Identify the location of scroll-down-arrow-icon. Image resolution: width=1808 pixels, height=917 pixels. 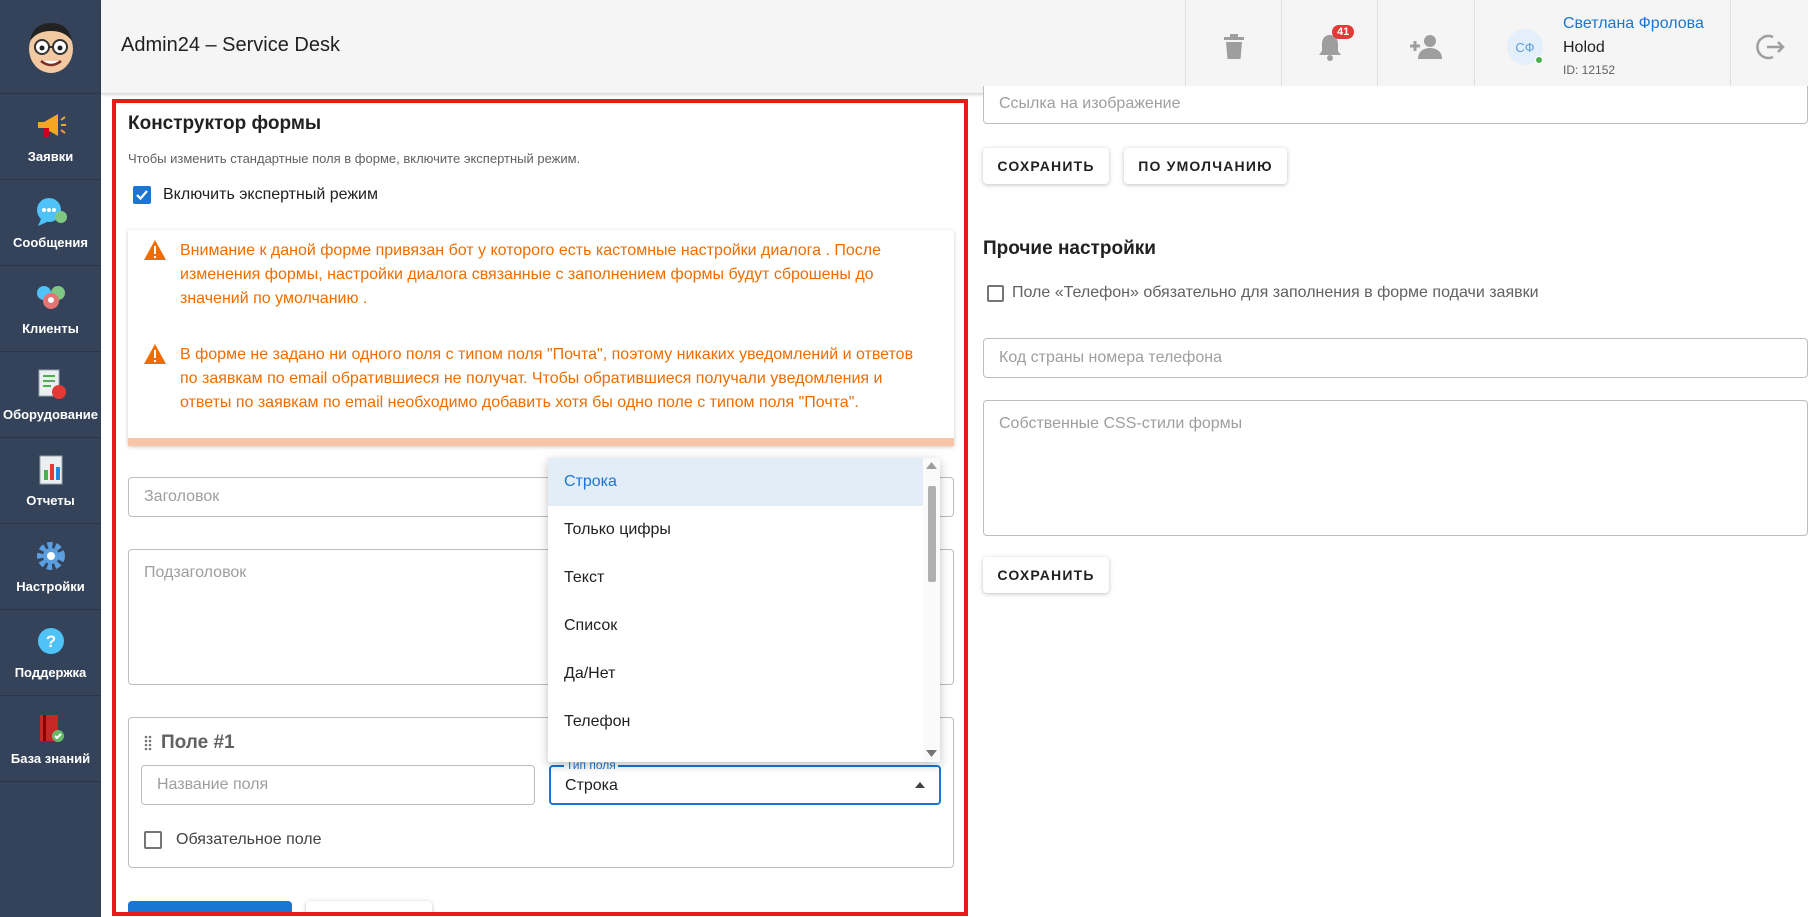
(931, 753).